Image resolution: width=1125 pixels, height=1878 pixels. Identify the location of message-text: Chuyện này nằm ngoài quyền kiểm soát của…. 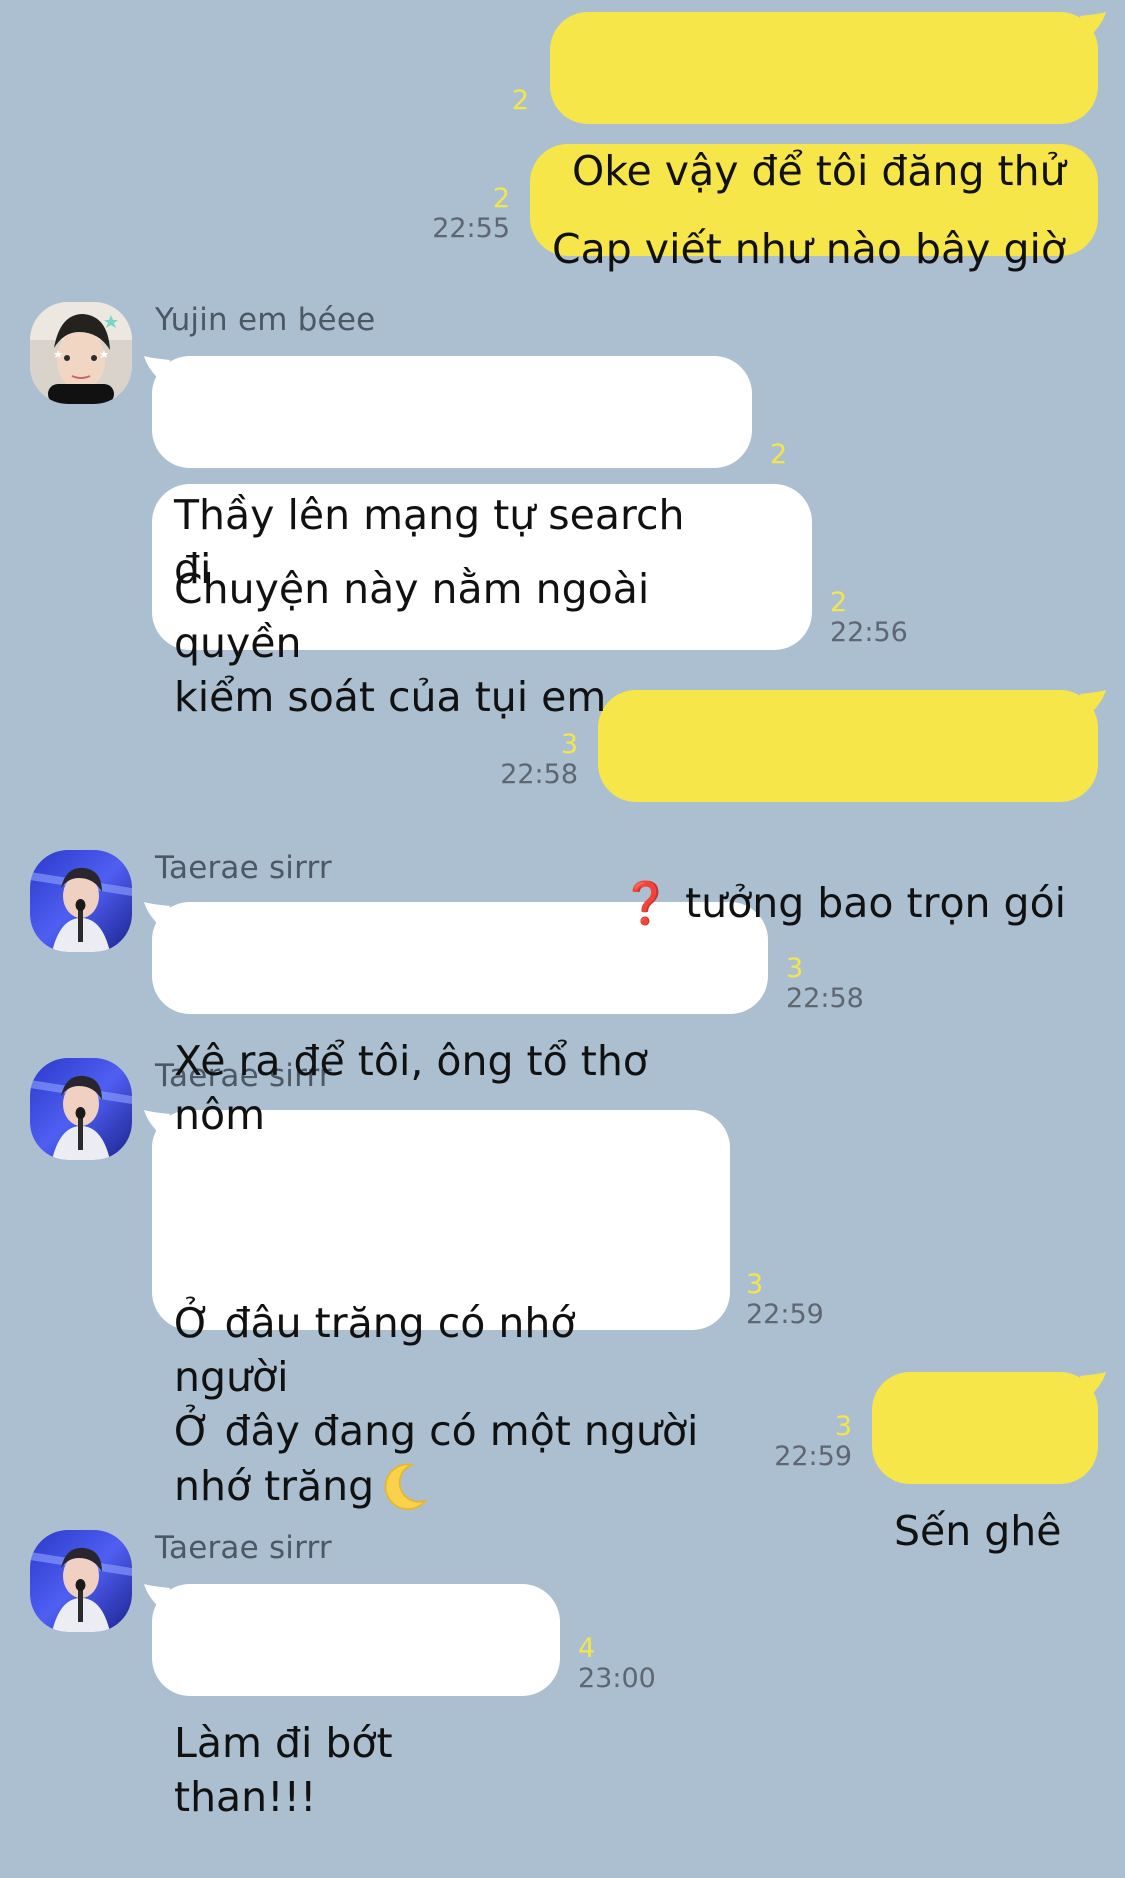
(412, 643).